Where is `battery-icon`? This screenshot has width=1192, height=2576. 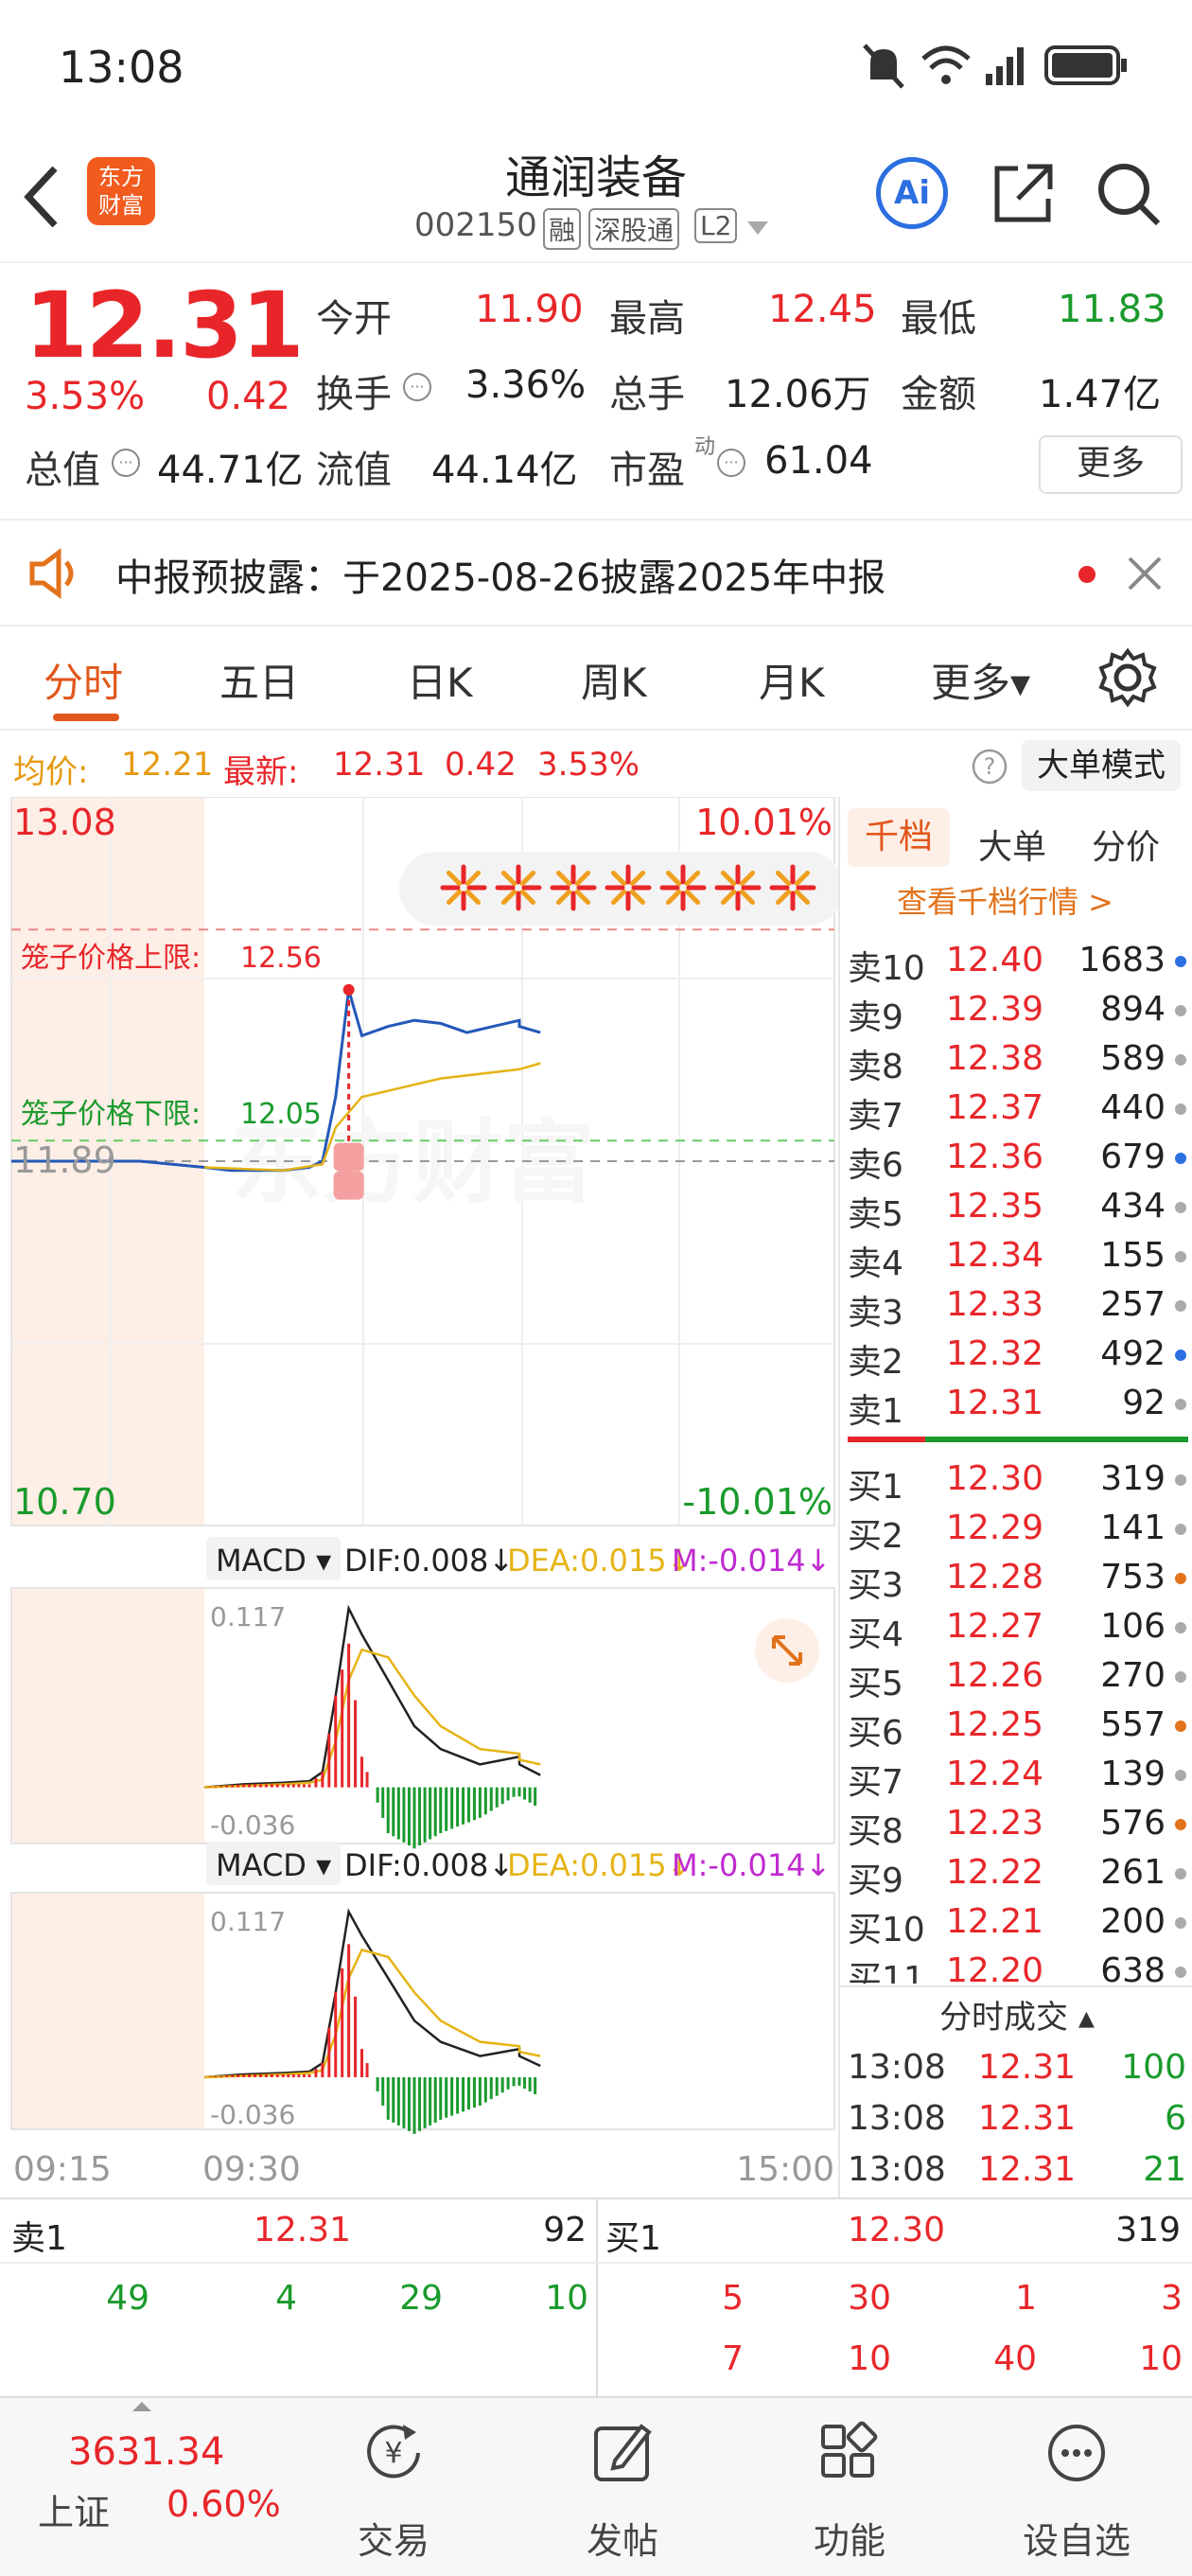
battery-icon is located at coordinates (1085, 65).